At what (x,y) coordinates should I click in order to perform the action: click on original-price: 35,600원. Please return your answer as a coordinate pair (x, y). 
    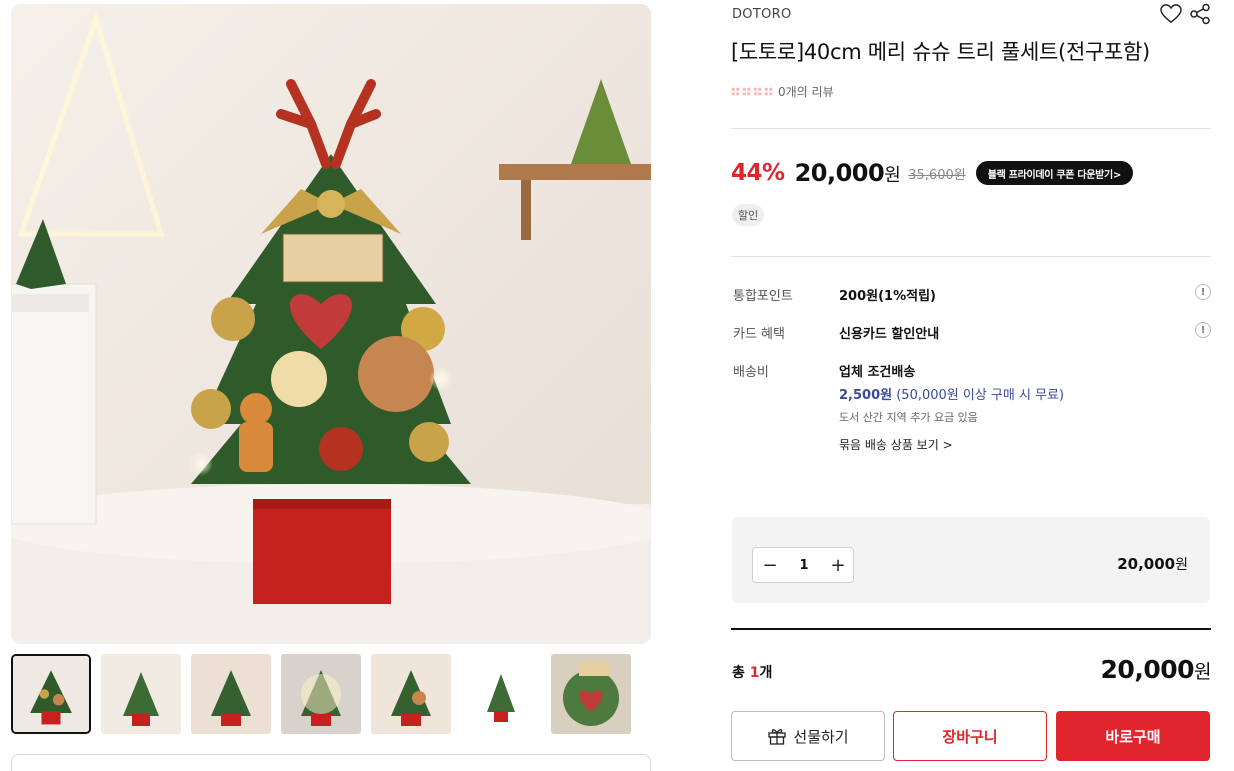
    Looking at the image, I should click on (937, 175).